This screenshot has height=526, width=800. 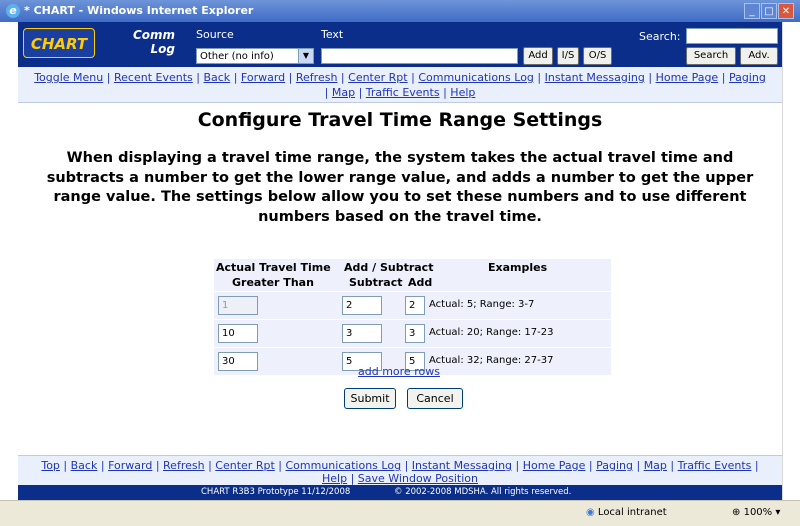 I want to click on nav-traffic-events: Traffic Events, so click(x=403, y=92).